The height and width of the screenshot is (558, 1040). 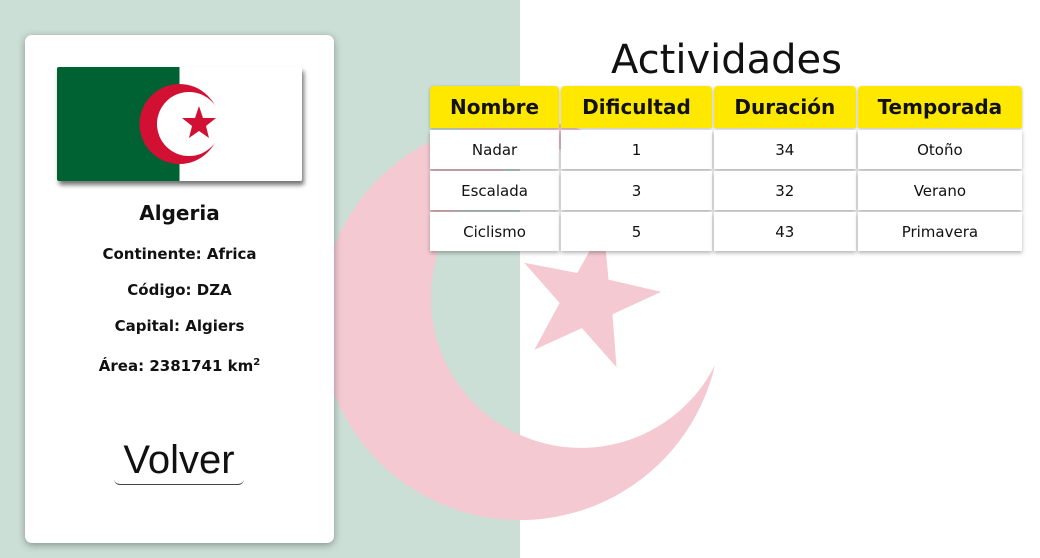 I want to click on column-header-duracion: Duración, so click(x=784, y=107).